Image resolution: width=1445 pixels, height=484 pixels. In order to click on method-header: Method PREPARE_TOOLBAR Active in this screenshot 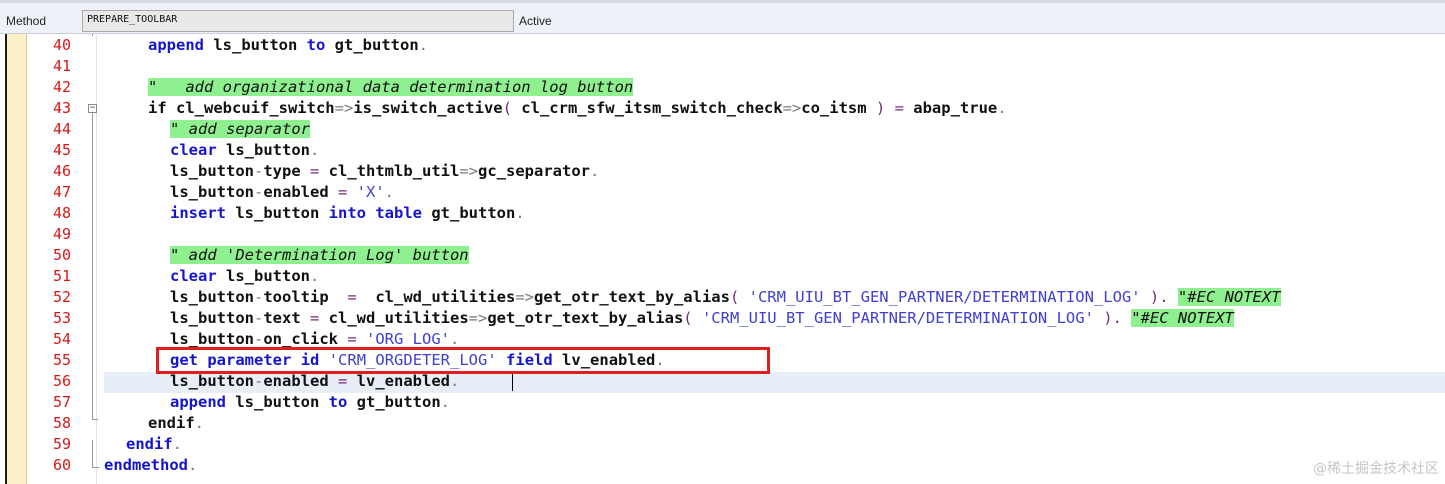, I will do `click(722, 17)`.